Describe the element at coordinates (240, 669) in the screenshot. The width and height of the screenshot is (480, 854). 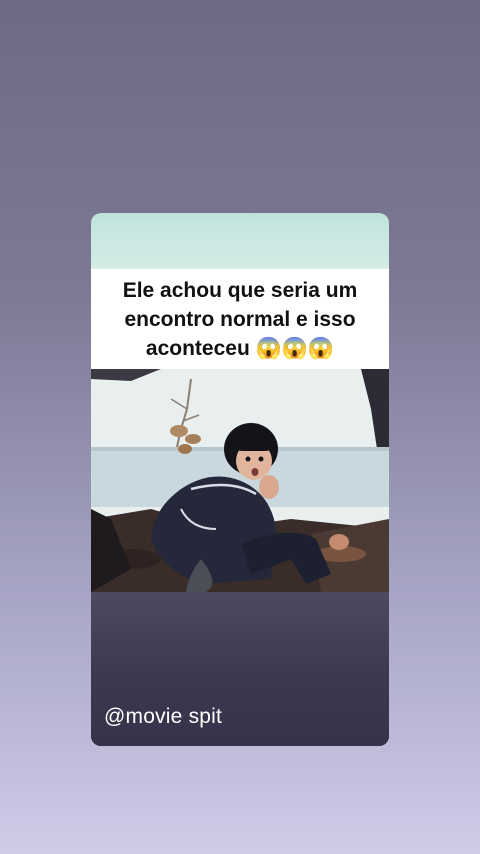
I see `bottom-area: @movie spit` at that location.